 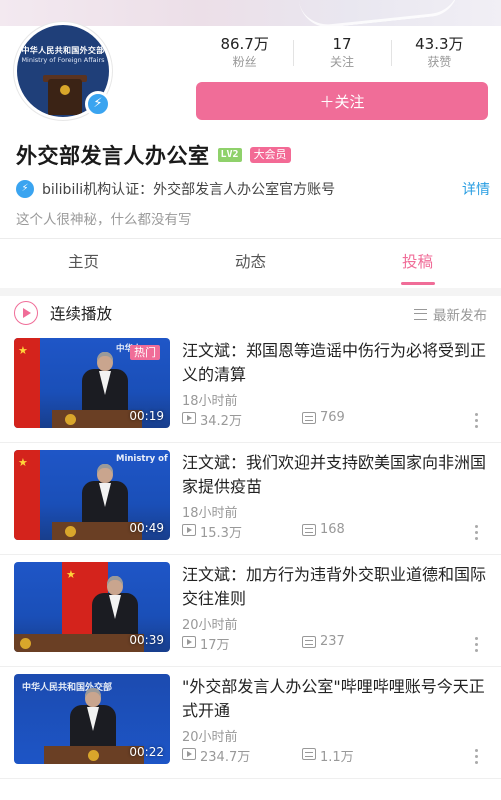 I want to click on video-duration: 00:22, so click(x=146, y=752).